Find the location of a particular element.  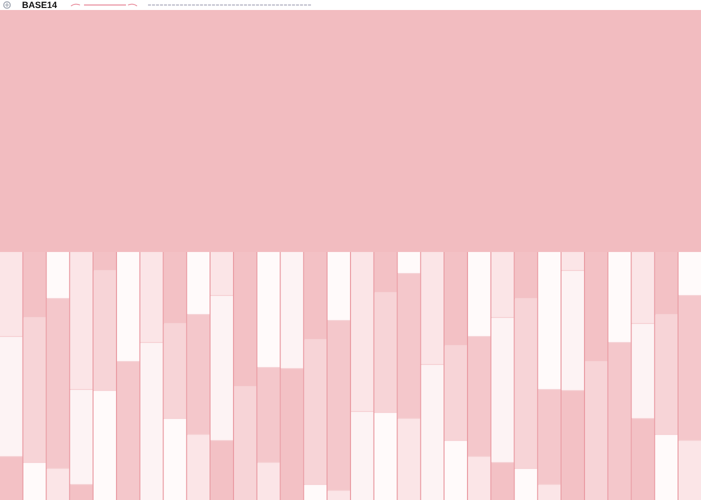

sheet-code: BASE14 is located at coordinates (40, 5).